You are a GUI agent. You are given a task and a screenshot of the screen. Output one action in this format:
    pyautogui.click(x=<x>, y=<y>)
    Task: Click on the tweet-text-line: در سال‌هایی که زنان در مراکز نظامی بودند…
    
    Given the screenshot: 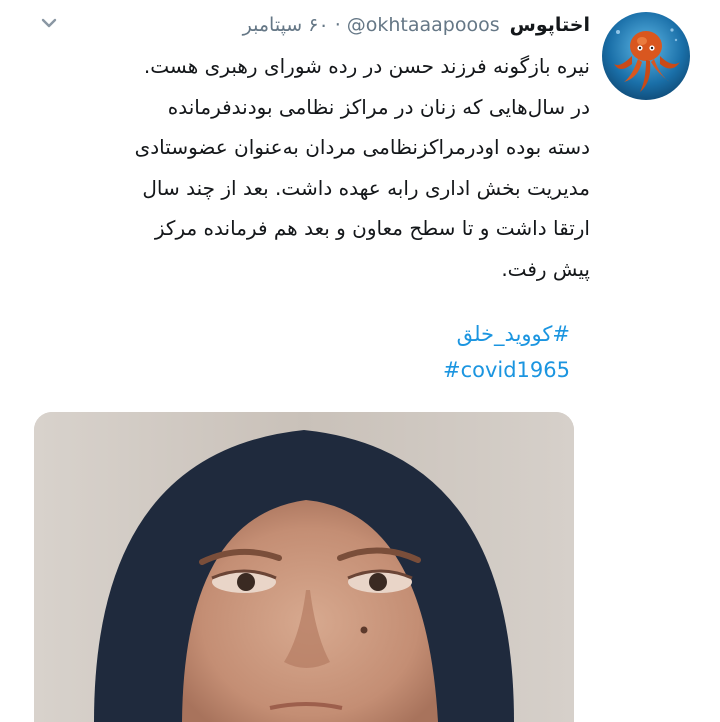 What is the action you would take?
    pyautogui.click(x=378, y=106)
    